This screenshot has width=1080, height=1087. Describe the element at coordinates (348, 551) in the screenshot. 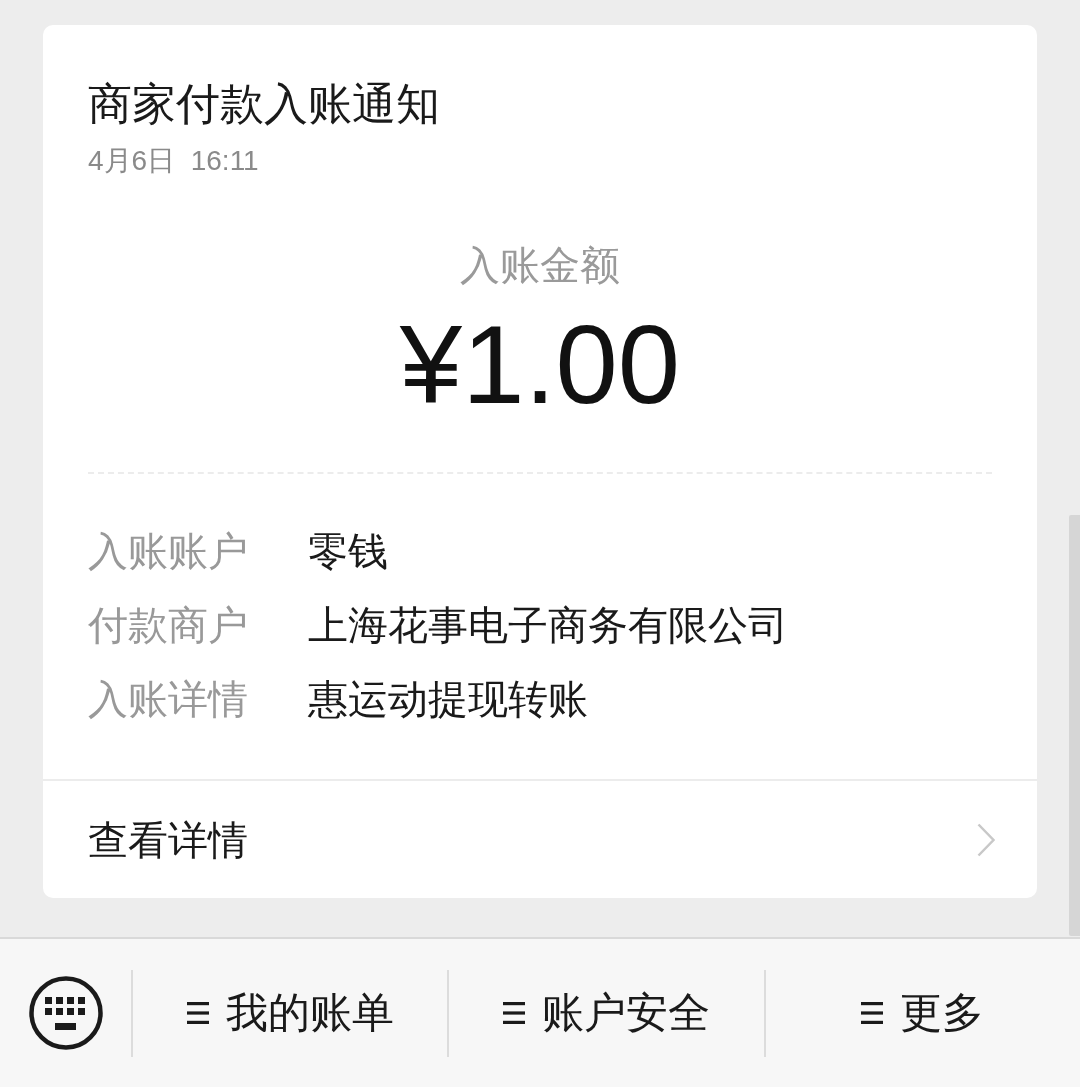

I see `detail-value: 零钱` at that location.